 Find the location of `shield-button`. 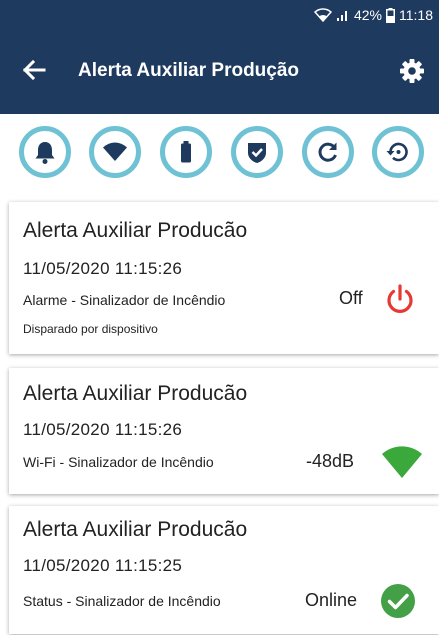

shield-button is located at coordinates (257, 152).